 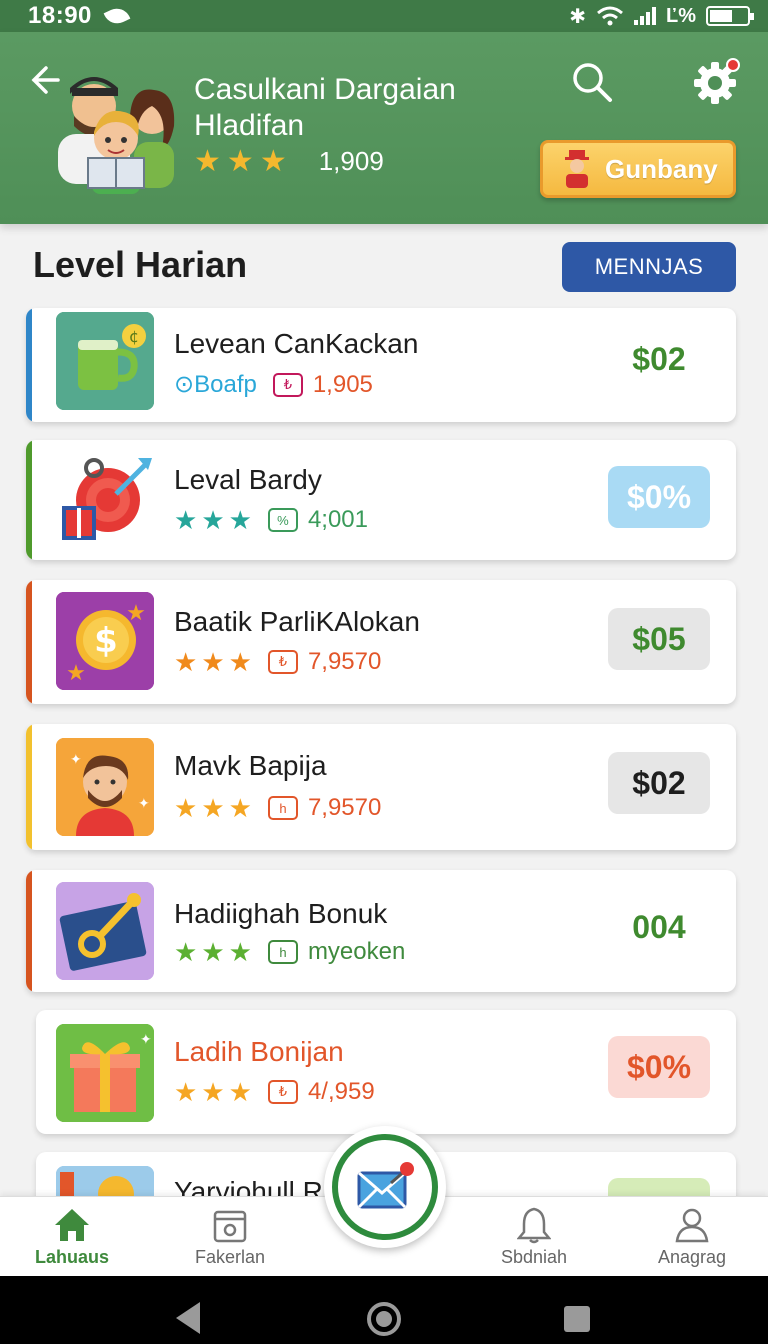 I want to click on menu-button: MENNJAS, so click(x=649, y=267).